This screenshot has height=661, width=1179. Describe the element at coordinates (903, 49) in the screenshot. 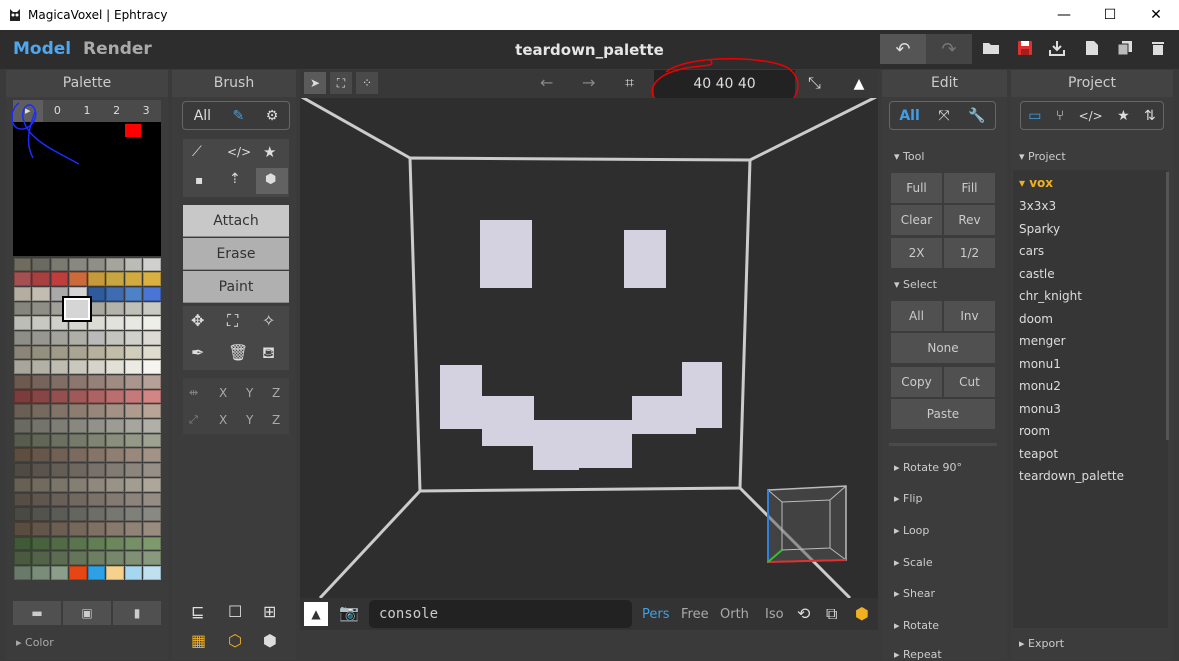

I see `undo-button: ↶` at that location.